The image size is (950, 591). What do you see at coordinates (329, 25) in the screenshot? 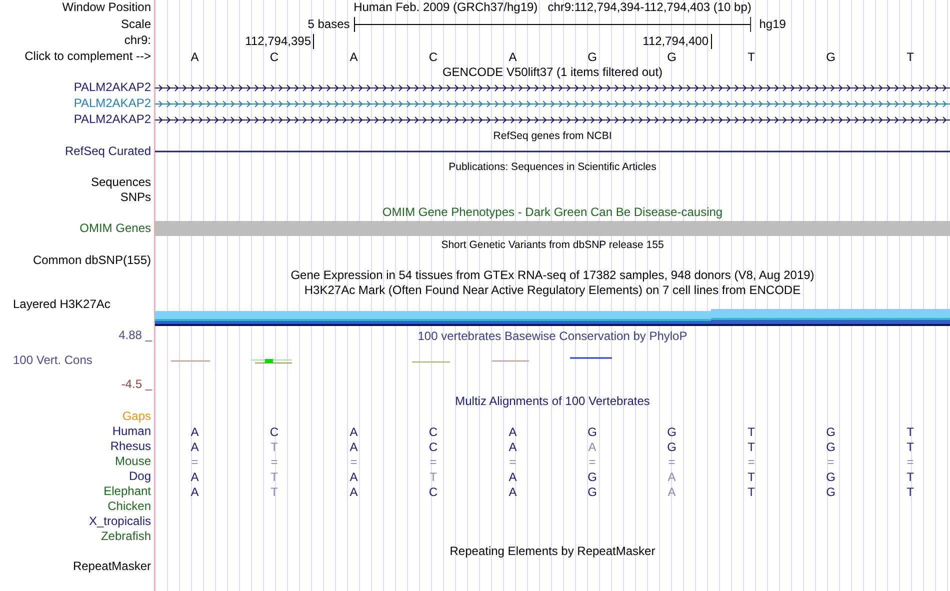
I see `scale-text: 5 bases` at bounding box center [329, 25].